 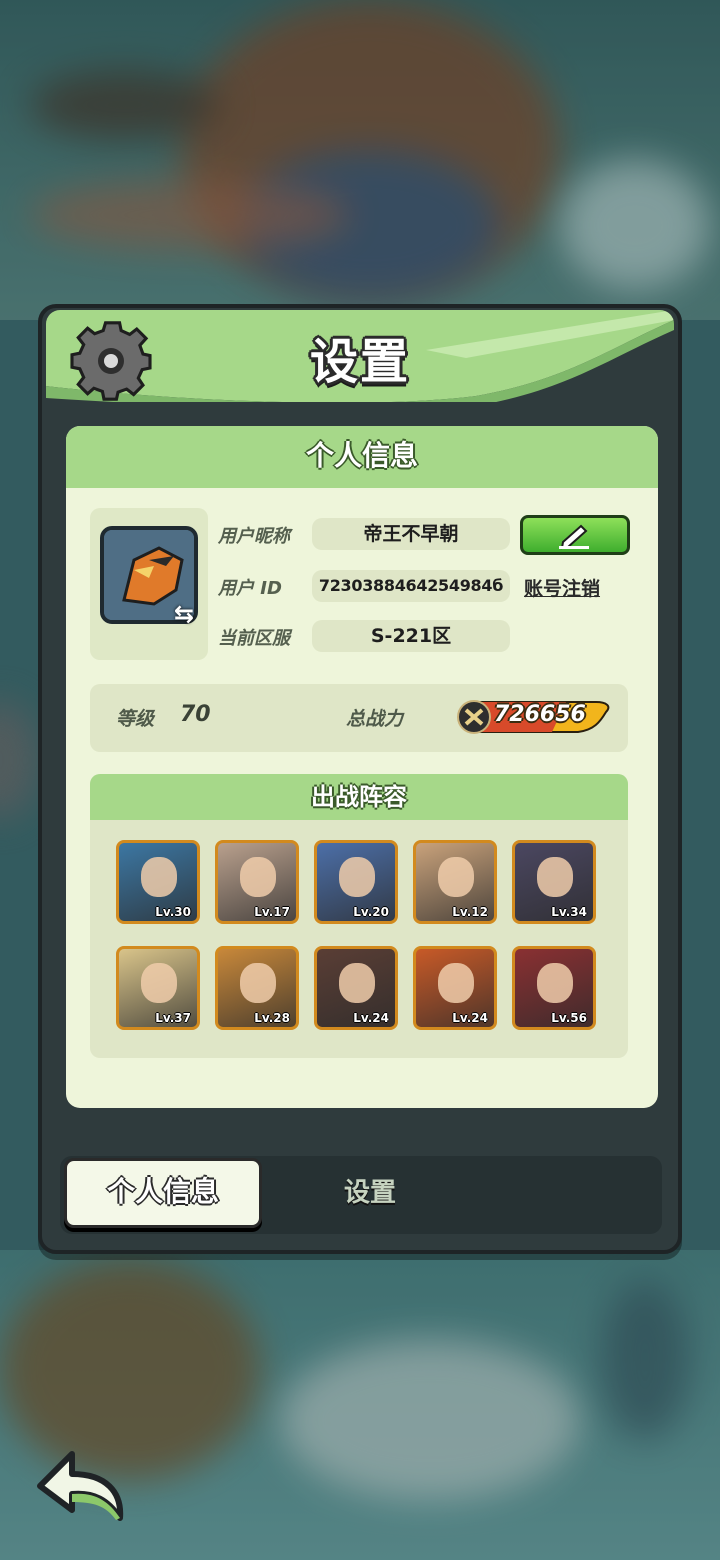 I want to click on nickname-field: 帝王不早朝, so click(x=411, y=534).